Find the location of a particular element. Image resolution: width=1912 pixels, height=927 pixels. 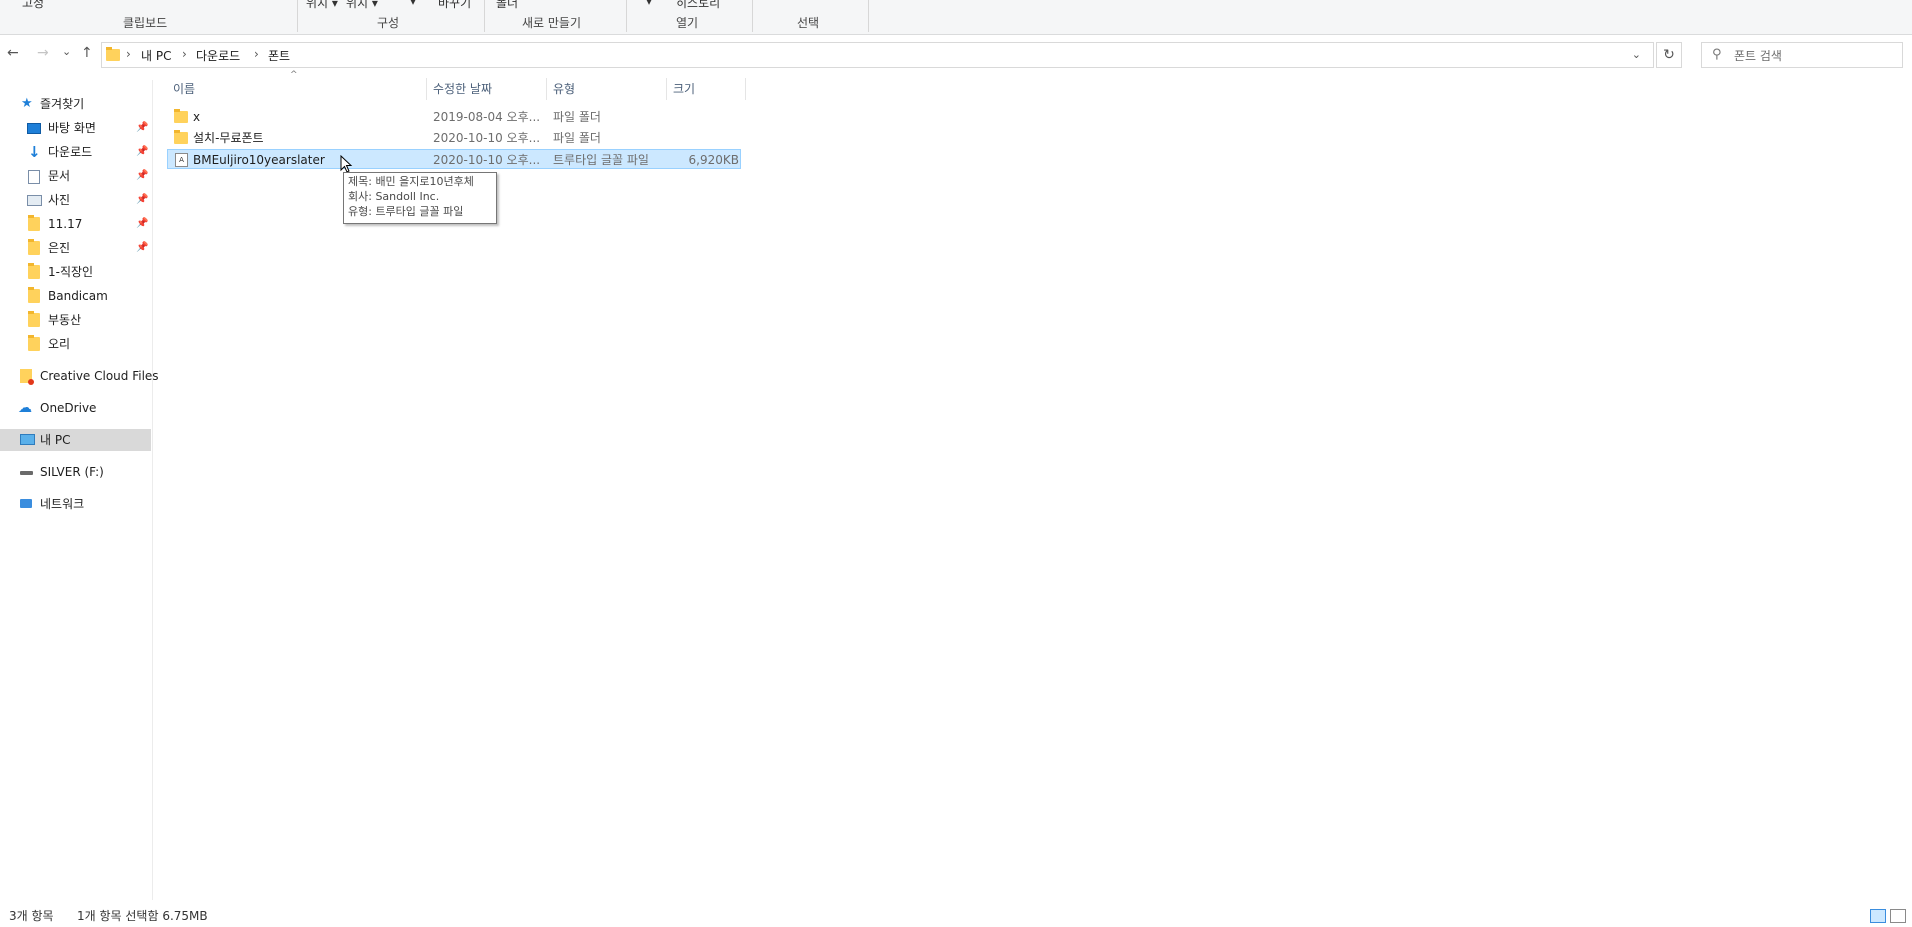

sidebar-item-onedrive: ☁ OneDrive is located at coordinates (75, 408).